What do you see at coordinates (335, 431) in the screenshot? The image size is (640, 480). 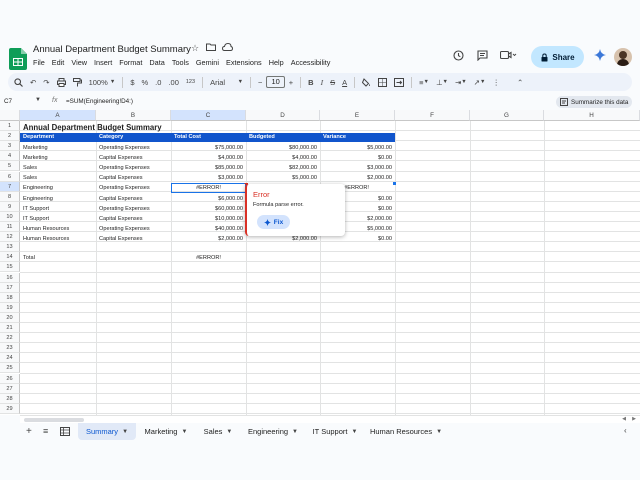 I see `tab-it-support: IT Support ▼` at bounding box center [335, 431].